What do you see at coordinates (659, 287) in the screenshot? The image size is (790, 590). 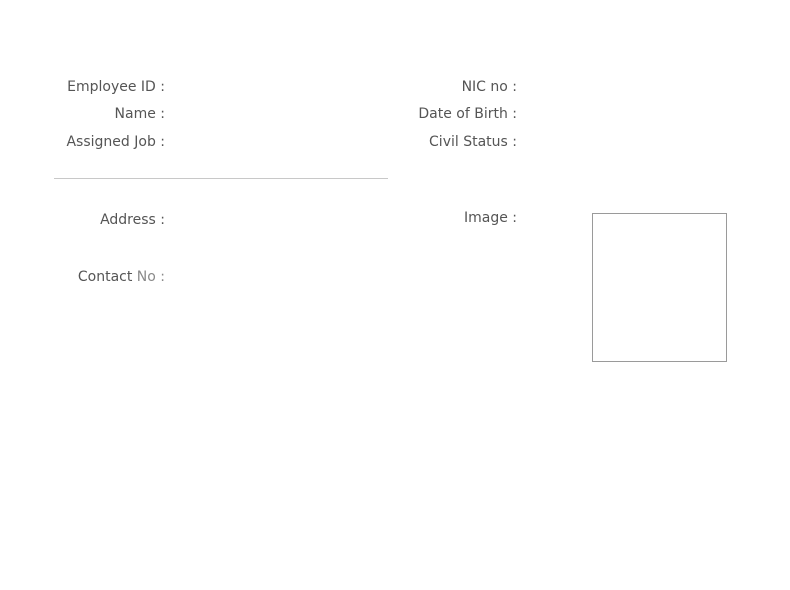 I see `employee-image-box` at bounding box center [659, 287].